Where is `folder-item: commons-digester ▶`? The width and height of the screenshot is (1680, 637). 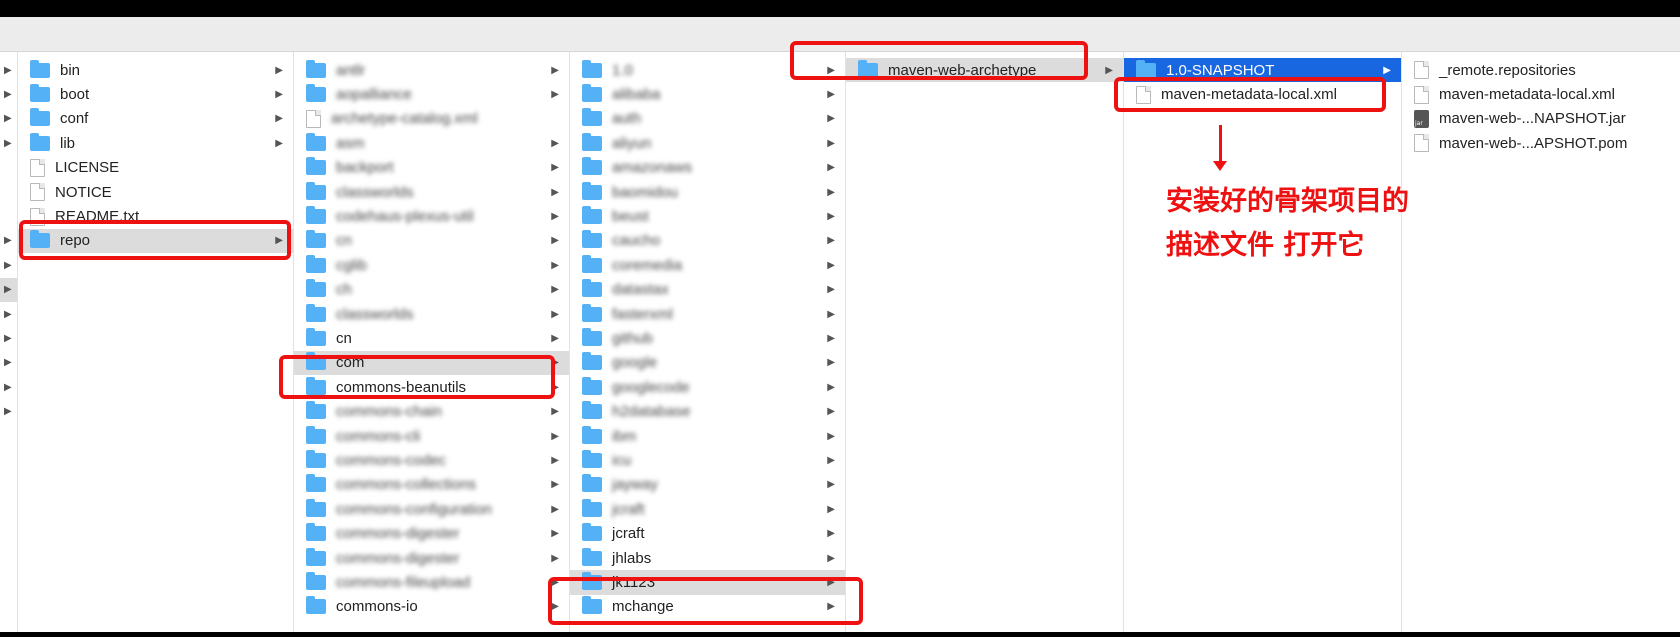 folder-item: commons-digester ▶ is located at coordinates (431, 558).